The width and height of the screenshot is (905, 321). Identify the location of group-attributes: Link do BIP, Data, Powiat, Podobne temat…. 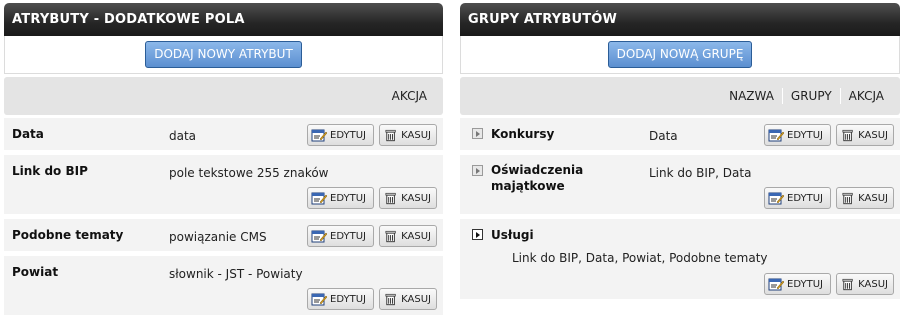
(640, 258).